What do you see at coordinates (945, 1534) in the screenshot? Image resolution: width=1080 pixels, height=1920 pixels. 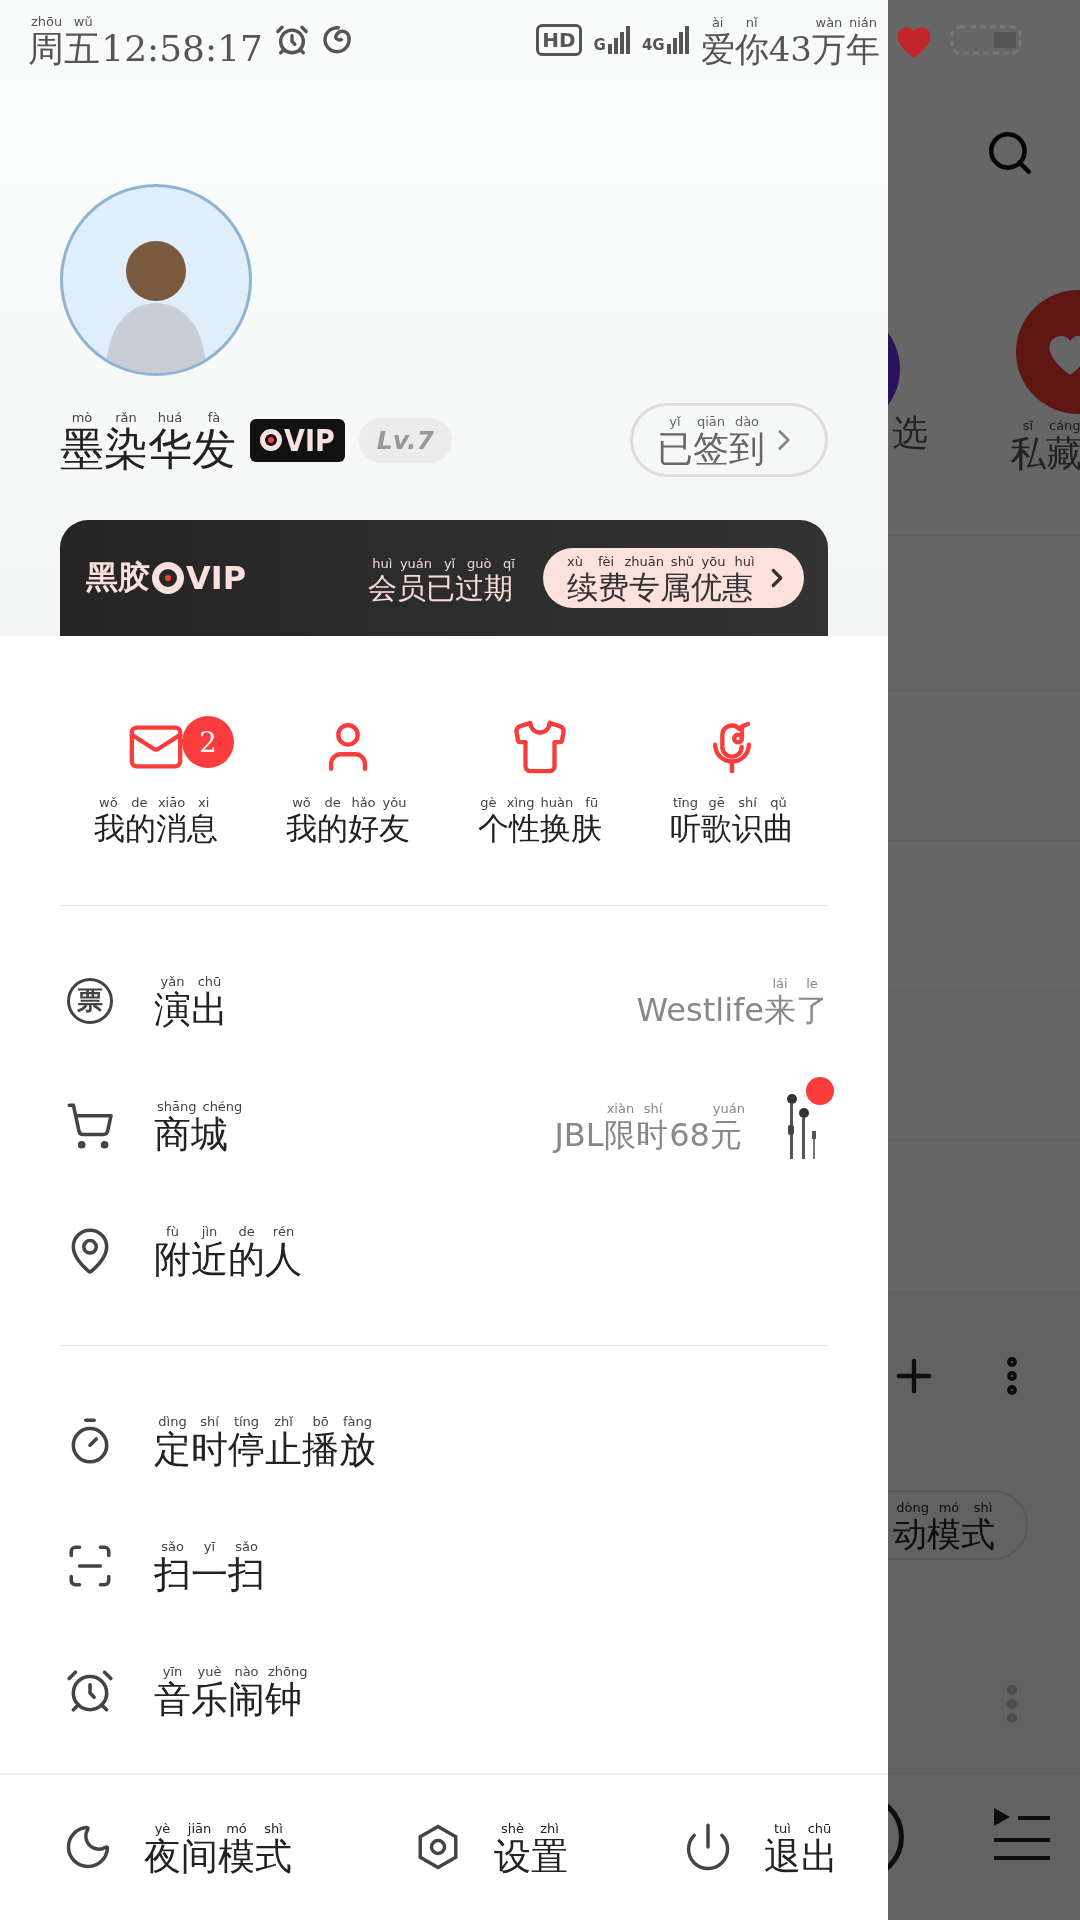 I see `mode-label: 动模式` at bounding box center [945, 1534].